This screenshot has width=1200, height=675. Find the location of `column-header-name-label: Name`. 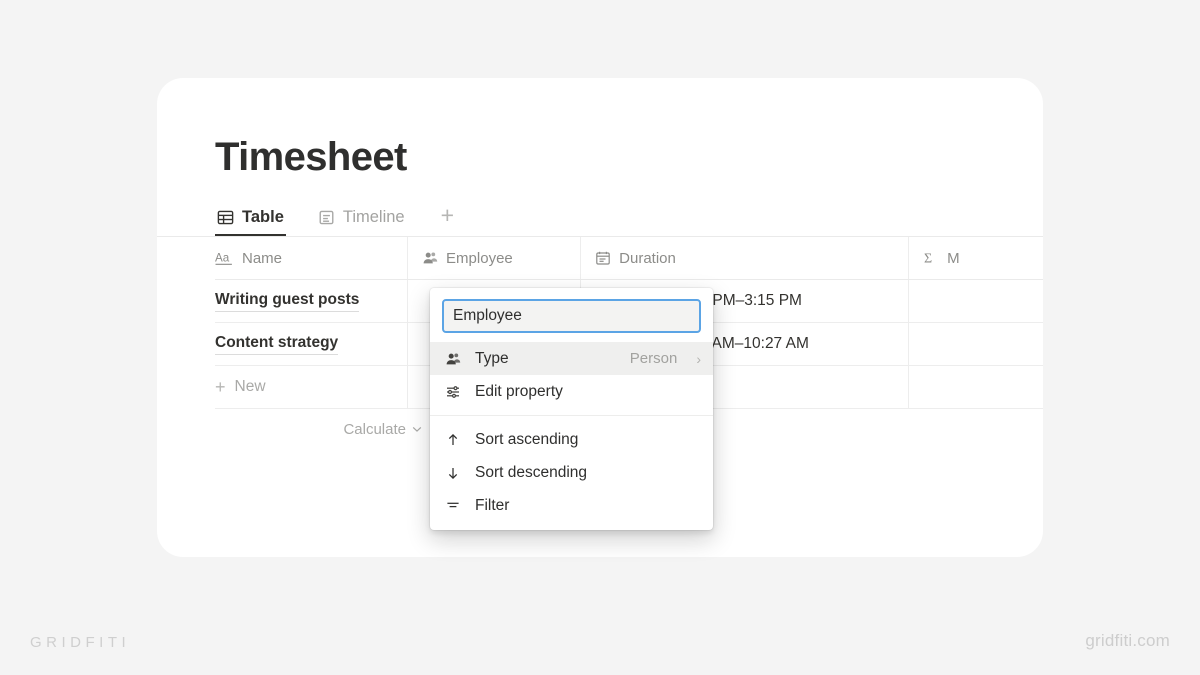

column-header-name-label: Name is located at coordinates (262, 258).